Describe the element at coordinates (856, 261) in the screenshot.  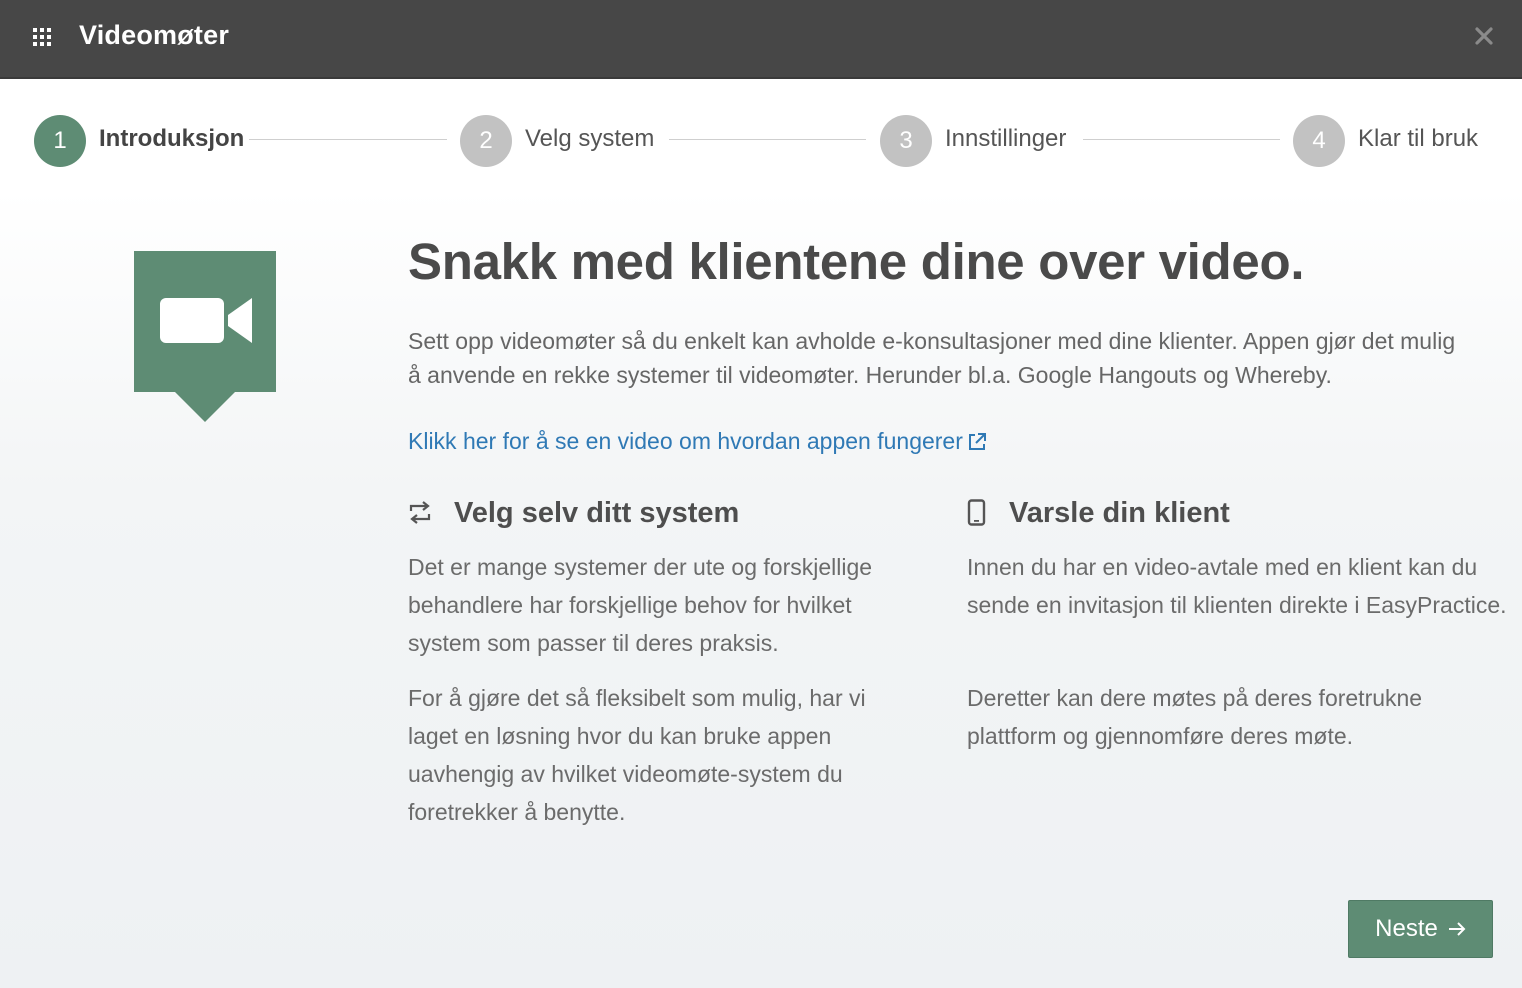
I see `page-headline: Snakk med klientene dine over video.` at that location.